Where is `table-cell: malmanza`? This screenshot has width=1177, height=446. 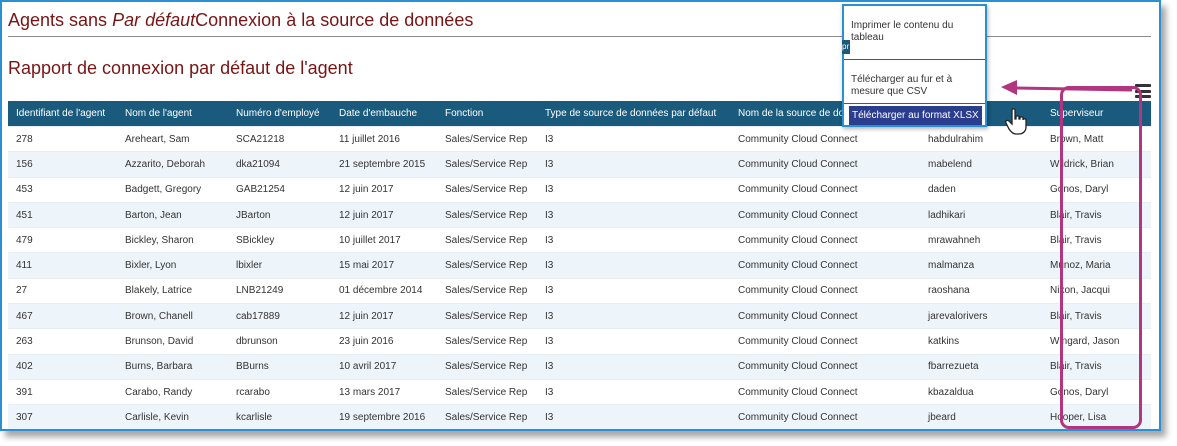
table-cell: malmanza is located at coordinates (981, 265).